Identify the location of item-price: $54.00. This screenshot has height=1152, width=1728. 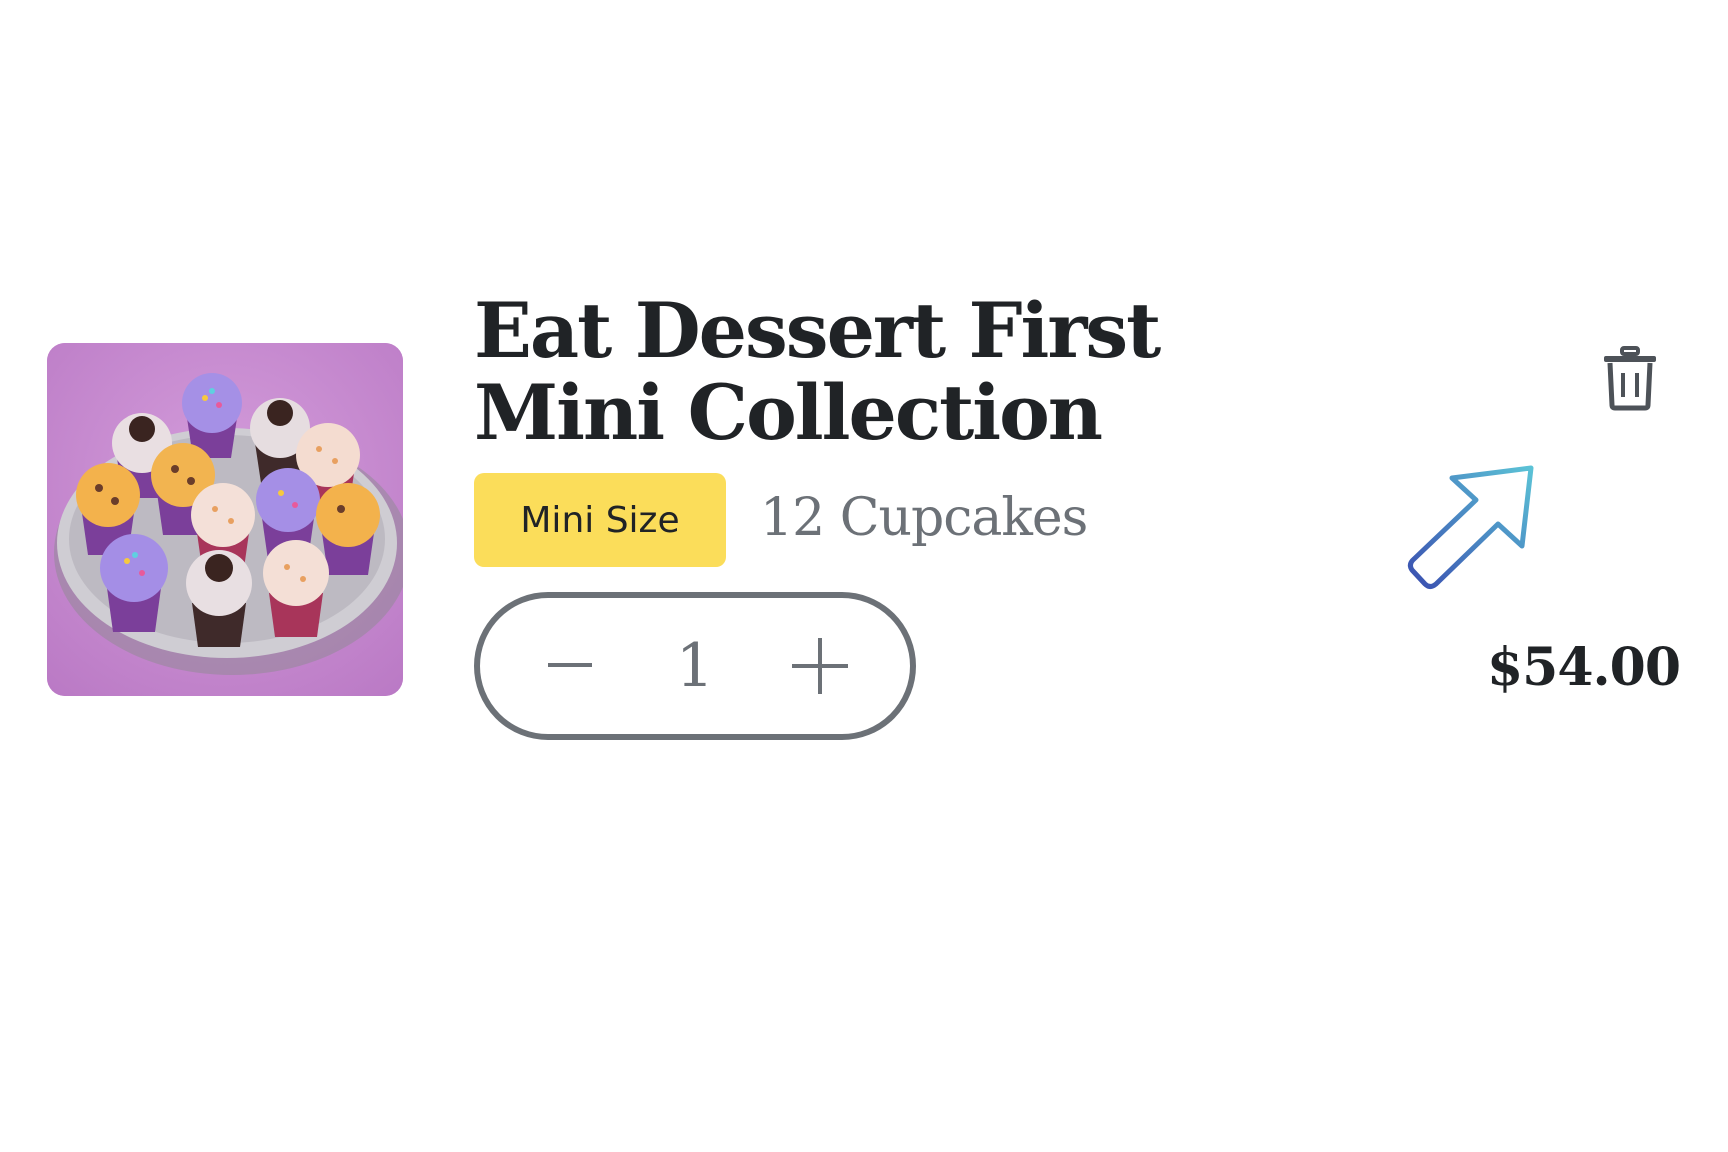
(1583, 667).